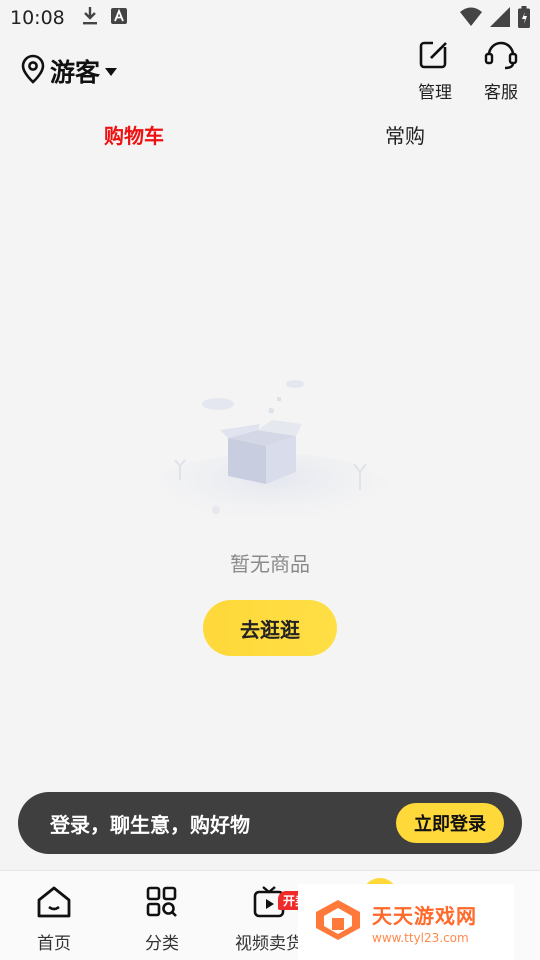 This screenshot has height=960, width=540. What do you see at coordinates (500, 19) in the screenshot?
I see `signal-icon` at bounding box center [500, 19].